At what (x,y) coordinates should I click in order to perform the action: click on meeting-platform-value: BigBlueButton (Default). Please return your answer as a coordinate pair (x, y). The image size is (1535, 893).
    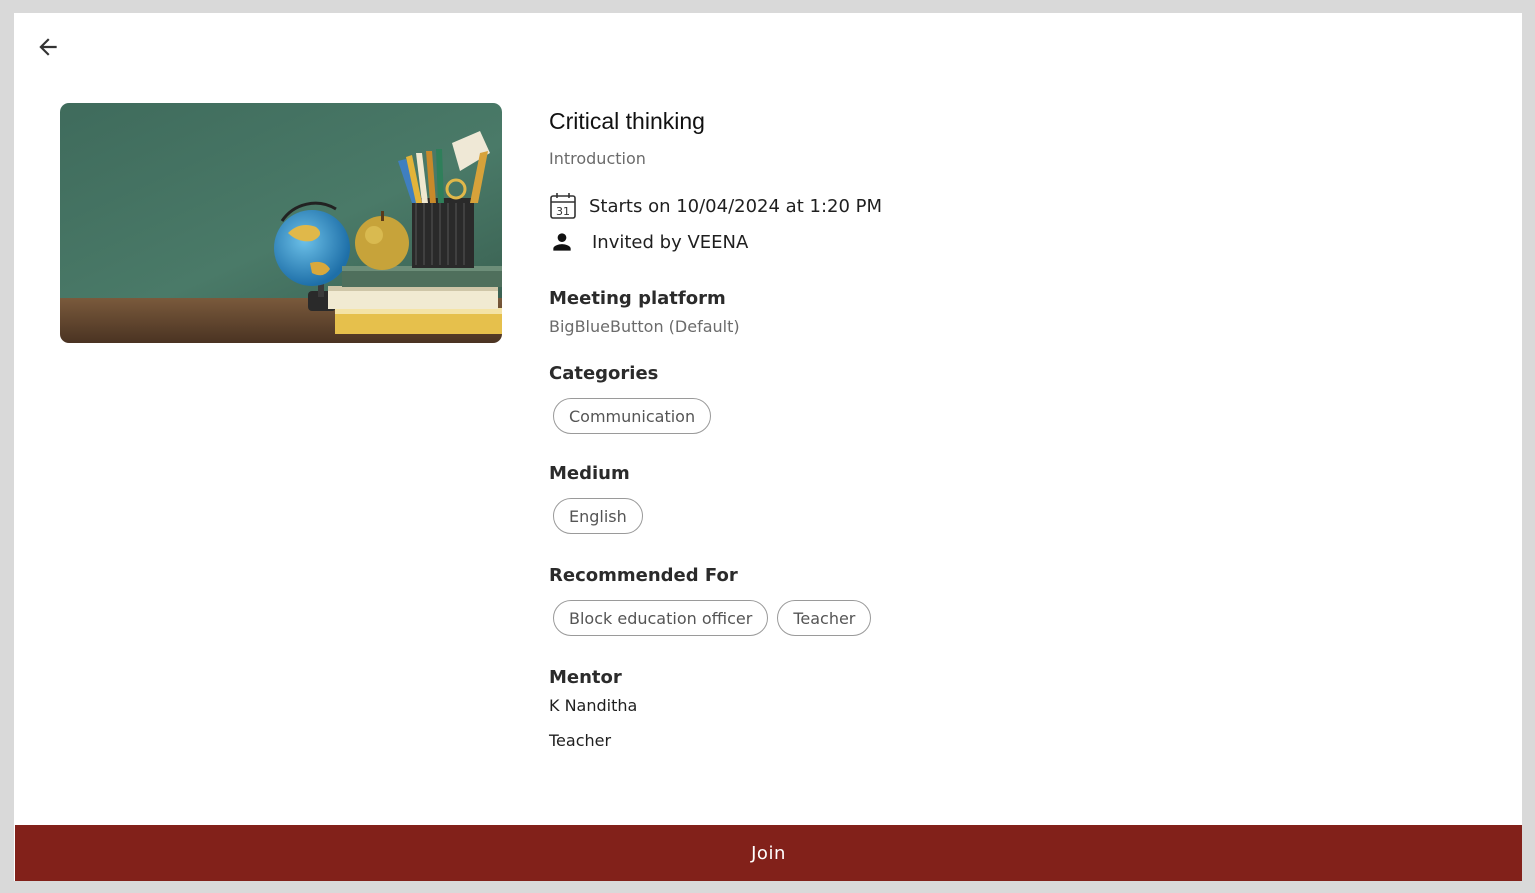
    Looking at the image, I should click on (644, 326).